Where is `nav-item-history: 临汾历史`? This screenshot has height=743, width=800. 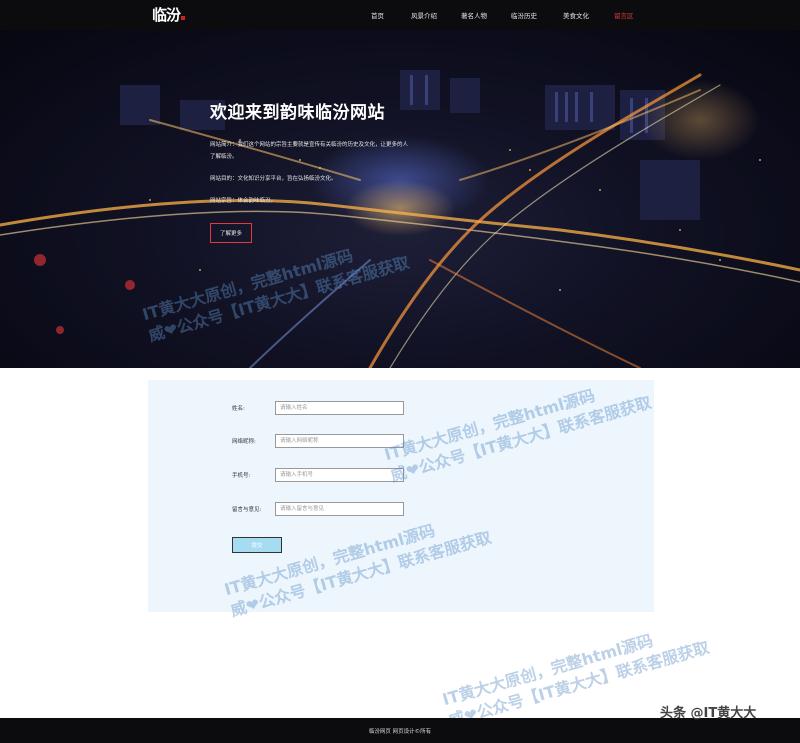
nav-item-history: 临汾历史 is located at coordinates (524, 15).